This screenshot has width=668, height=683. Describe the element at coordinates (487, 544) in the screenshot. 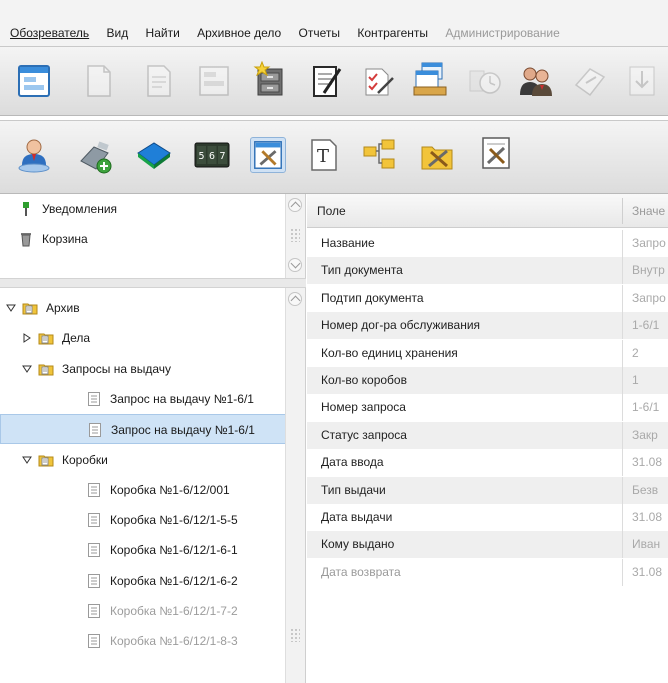

I see `table-row: Кому выдано Иван` at that location.